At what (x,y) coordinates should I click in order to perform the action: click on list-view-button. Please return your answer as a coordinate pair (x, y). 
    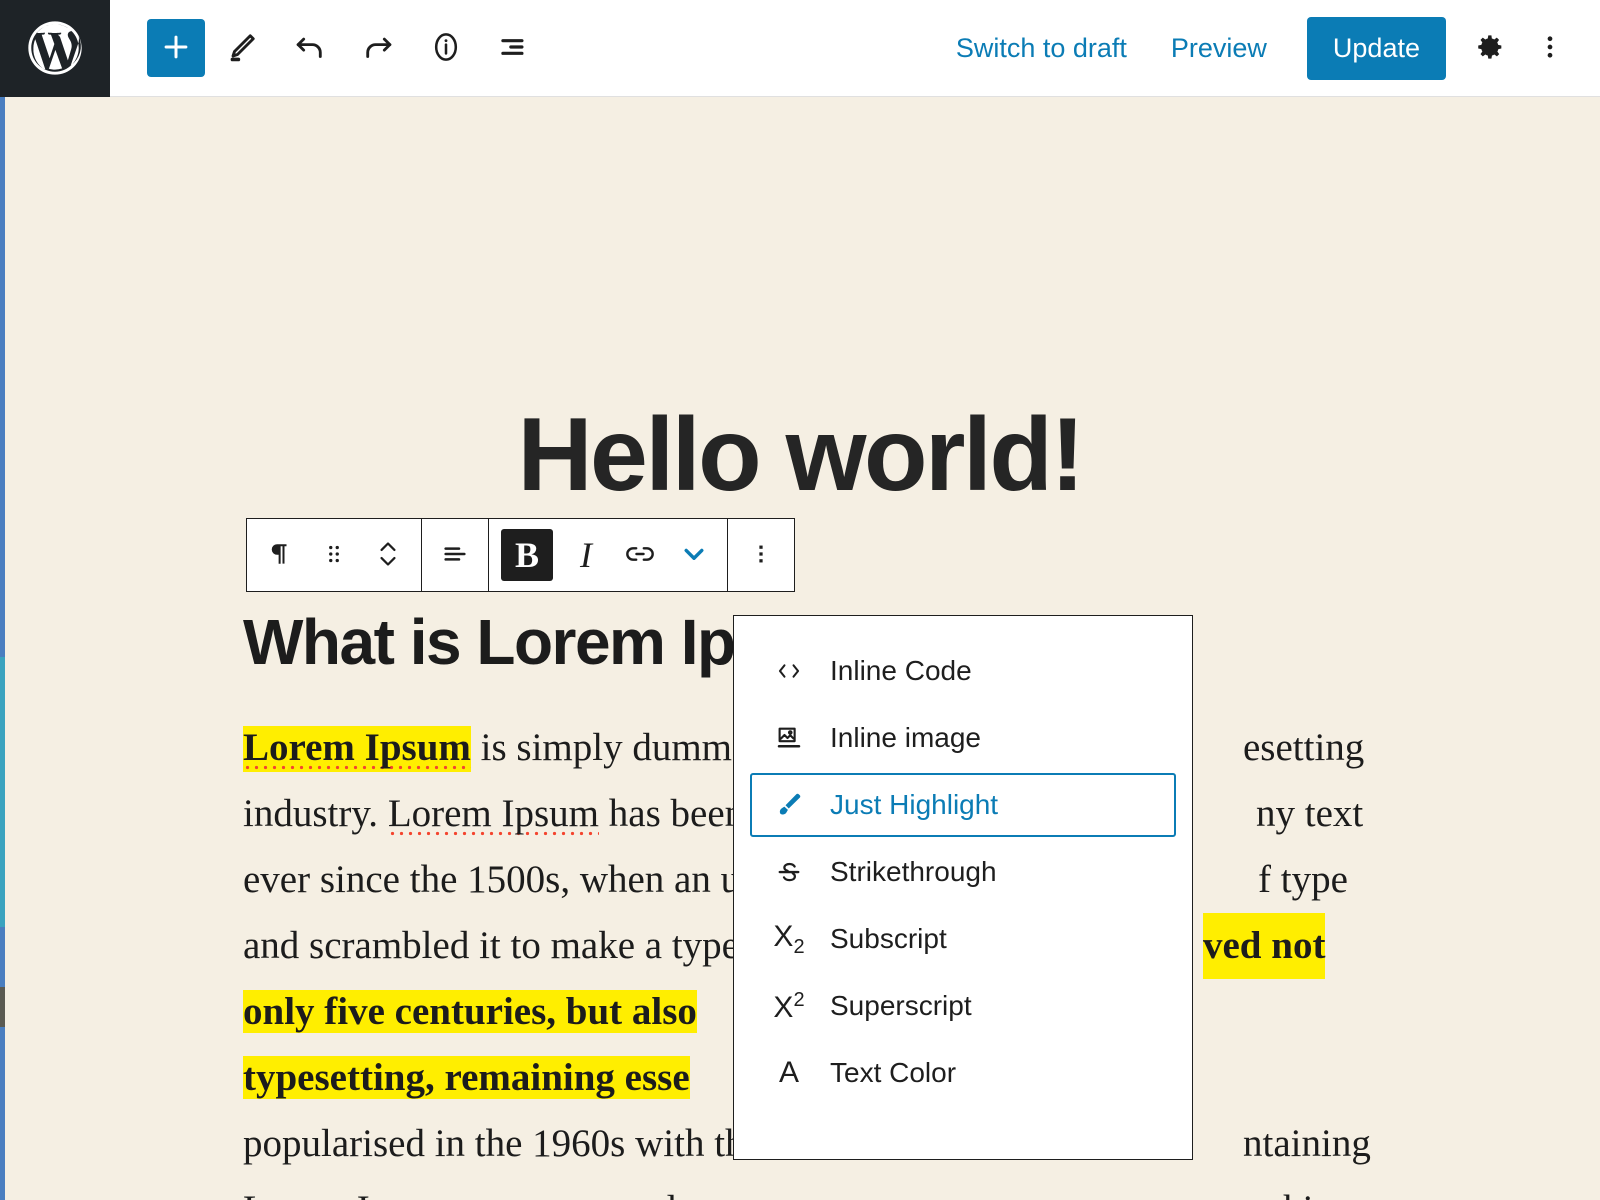
    Looking at the image, I should click on (514, 48).